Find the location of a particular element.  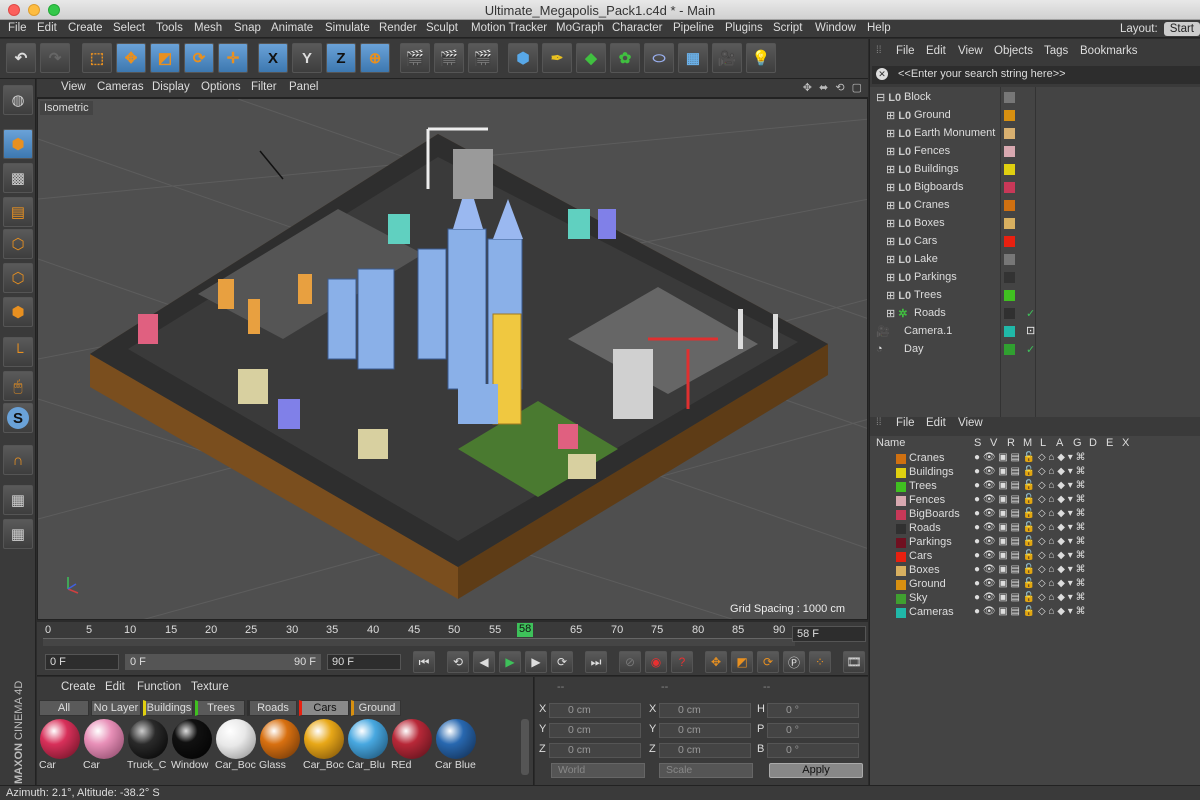

current-frame-field: 58 F is located at coordinates (829, 634).